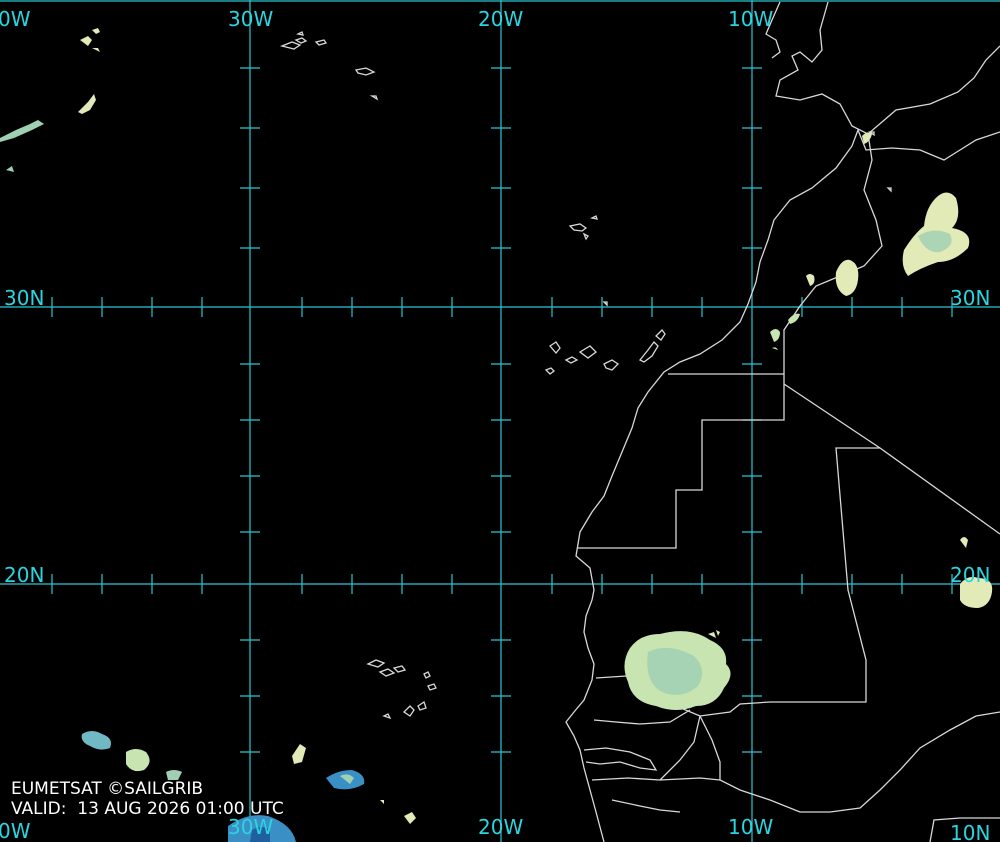  Describe the element at coordinates (15, 830) in the screenshot. I see `lon-label-bottom-0: 0W` at that location.